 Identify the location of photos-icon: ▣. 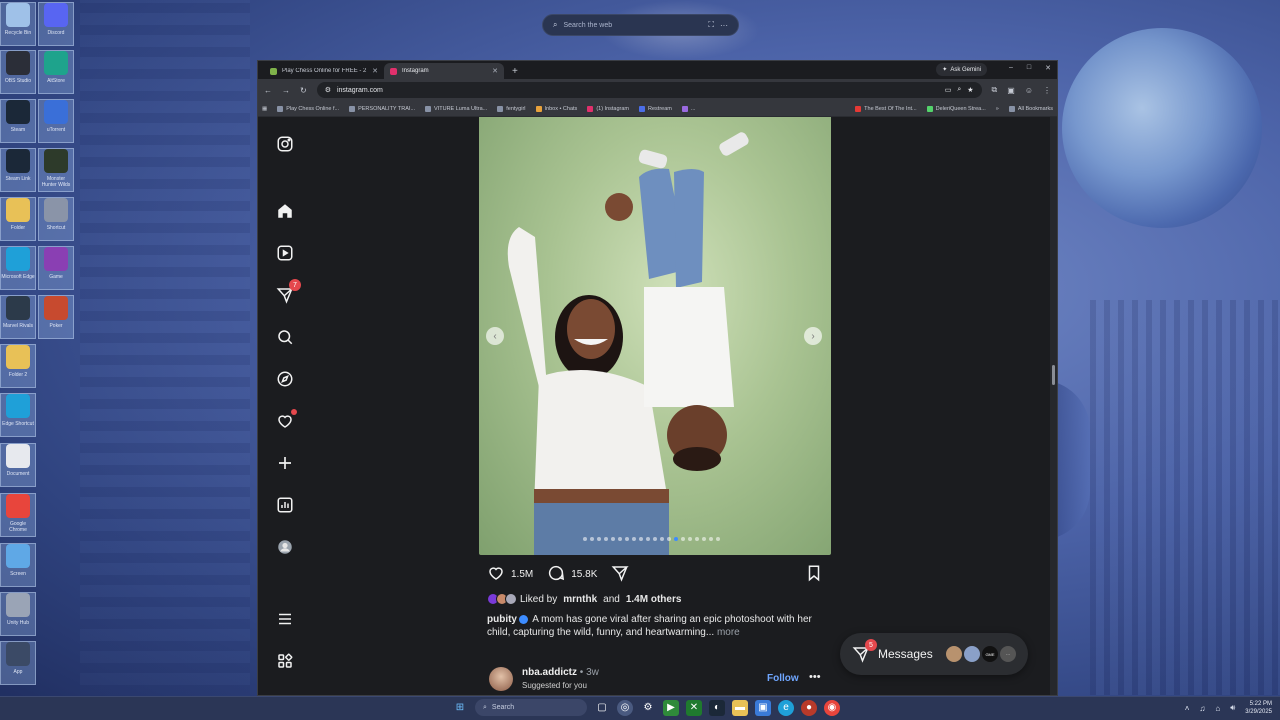
(763, 707).